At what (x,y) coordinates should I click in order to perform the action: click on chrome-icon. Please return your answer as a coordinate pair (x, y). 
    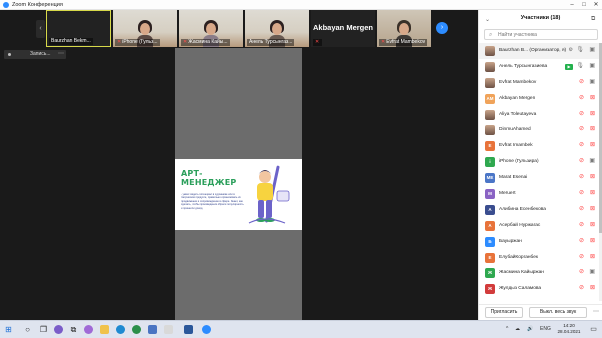
    Looking at the image, I should click on (136, 329).